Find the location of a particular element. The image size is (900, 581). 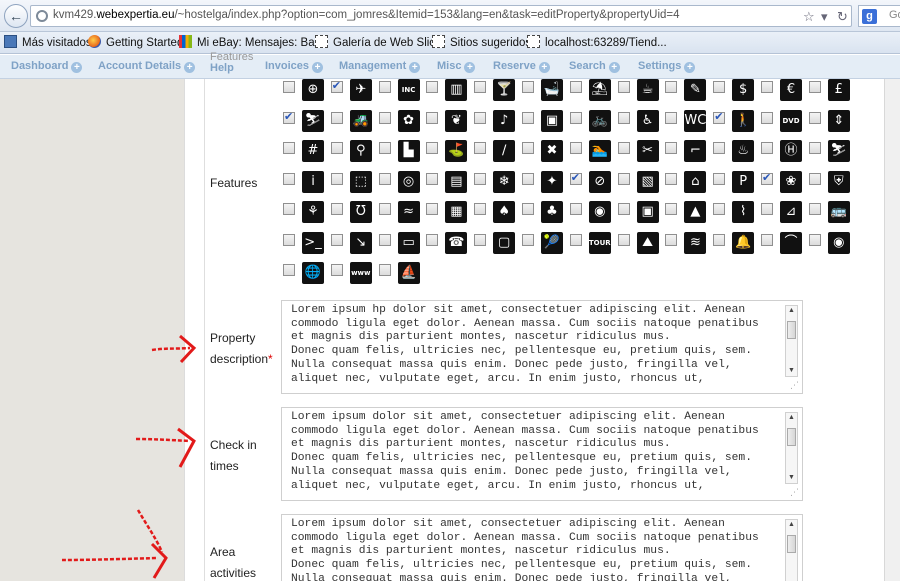

feature-option: ⛱ is located at coordinates (593, 94).